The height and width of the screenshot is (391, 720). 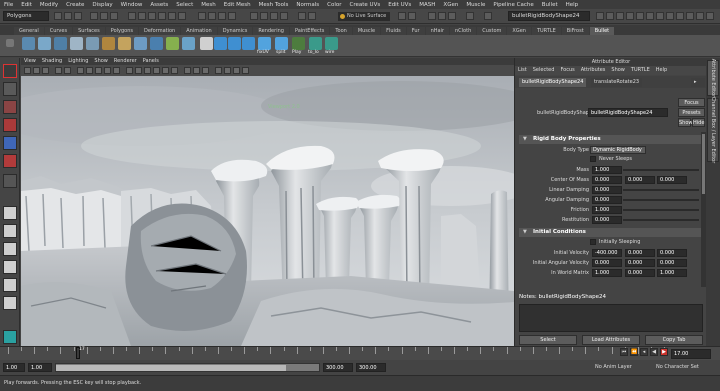 What do you see at coordinates (160, 31) in the screenshot?
I see `tab-deformation: Deformation` at bounding box center [160, 31].